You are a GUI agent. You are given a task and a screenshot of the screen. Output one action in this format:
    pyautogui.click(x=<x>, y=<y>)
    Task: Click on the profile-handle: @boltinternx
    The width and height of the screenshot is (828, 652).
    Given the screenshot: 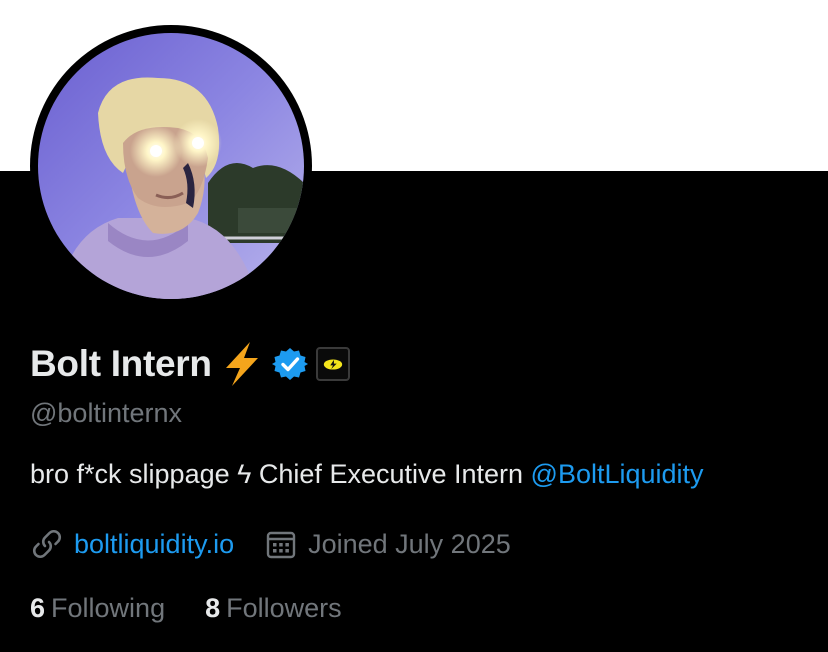 What is the action you would take?
    pyautogui.click(x=106, y=413)
    